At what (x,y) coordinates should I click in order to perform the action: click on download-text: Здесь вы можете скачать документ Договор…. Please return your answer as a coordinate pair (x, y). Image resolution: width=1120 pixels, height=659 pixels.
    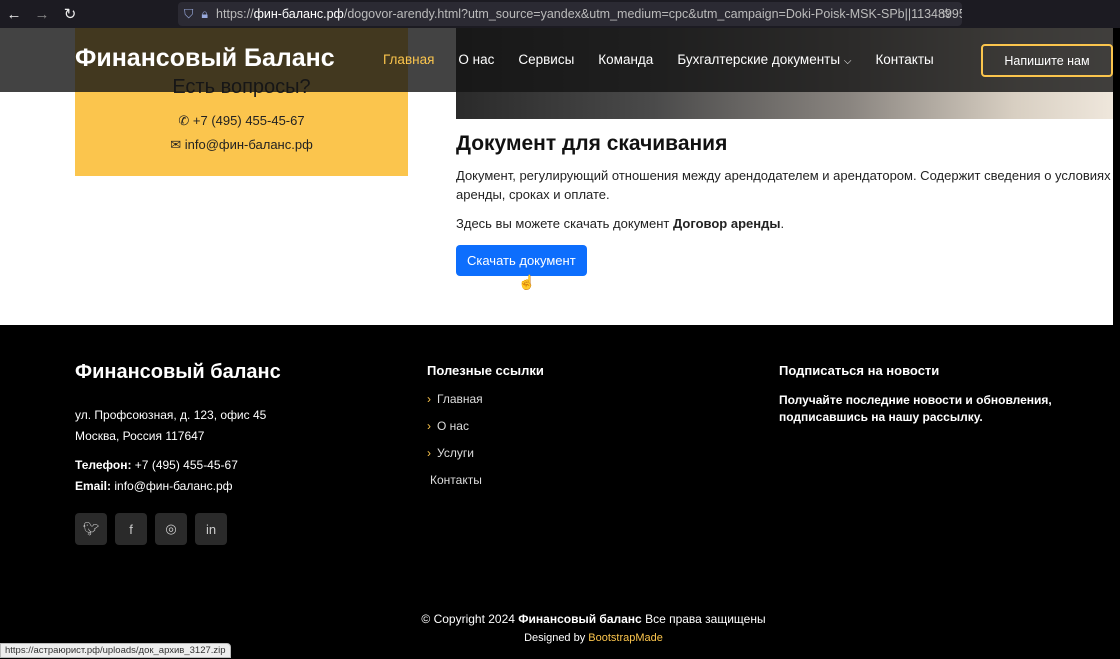
    Looking at the image, I should click on (620, 223).